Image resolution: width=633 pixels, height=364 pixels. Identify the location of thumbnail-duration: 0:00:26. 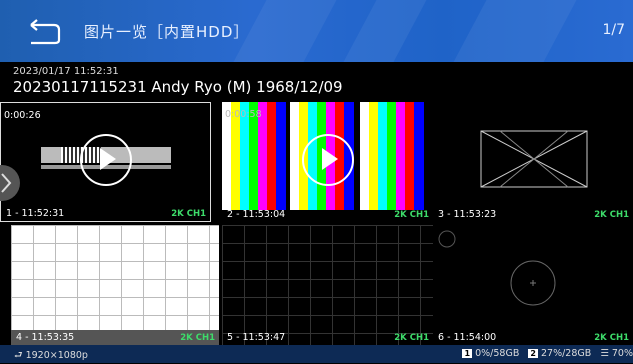
(22, 115).